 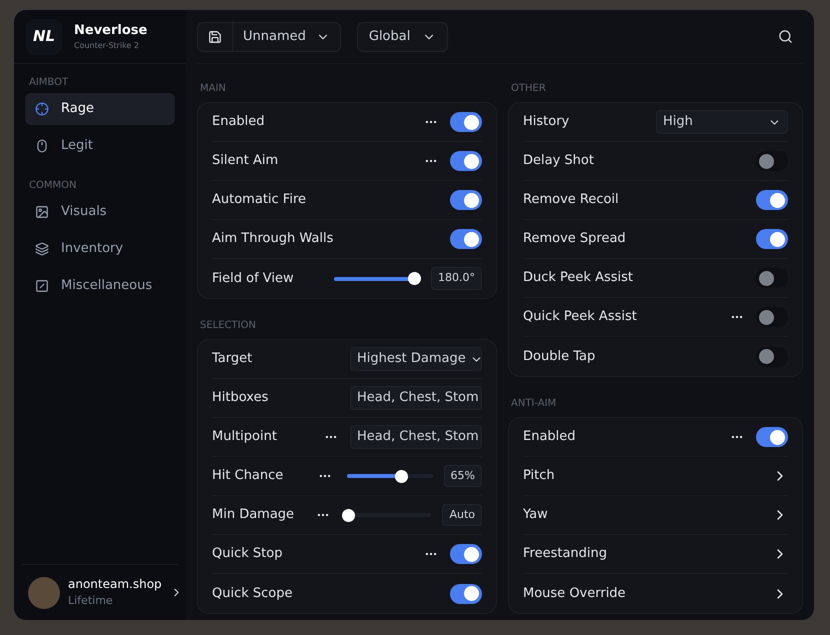 What do you see at coordinates (463, 476) in the screenshot?
I see `slider-value: 65%` at bounding box center [463, 476].